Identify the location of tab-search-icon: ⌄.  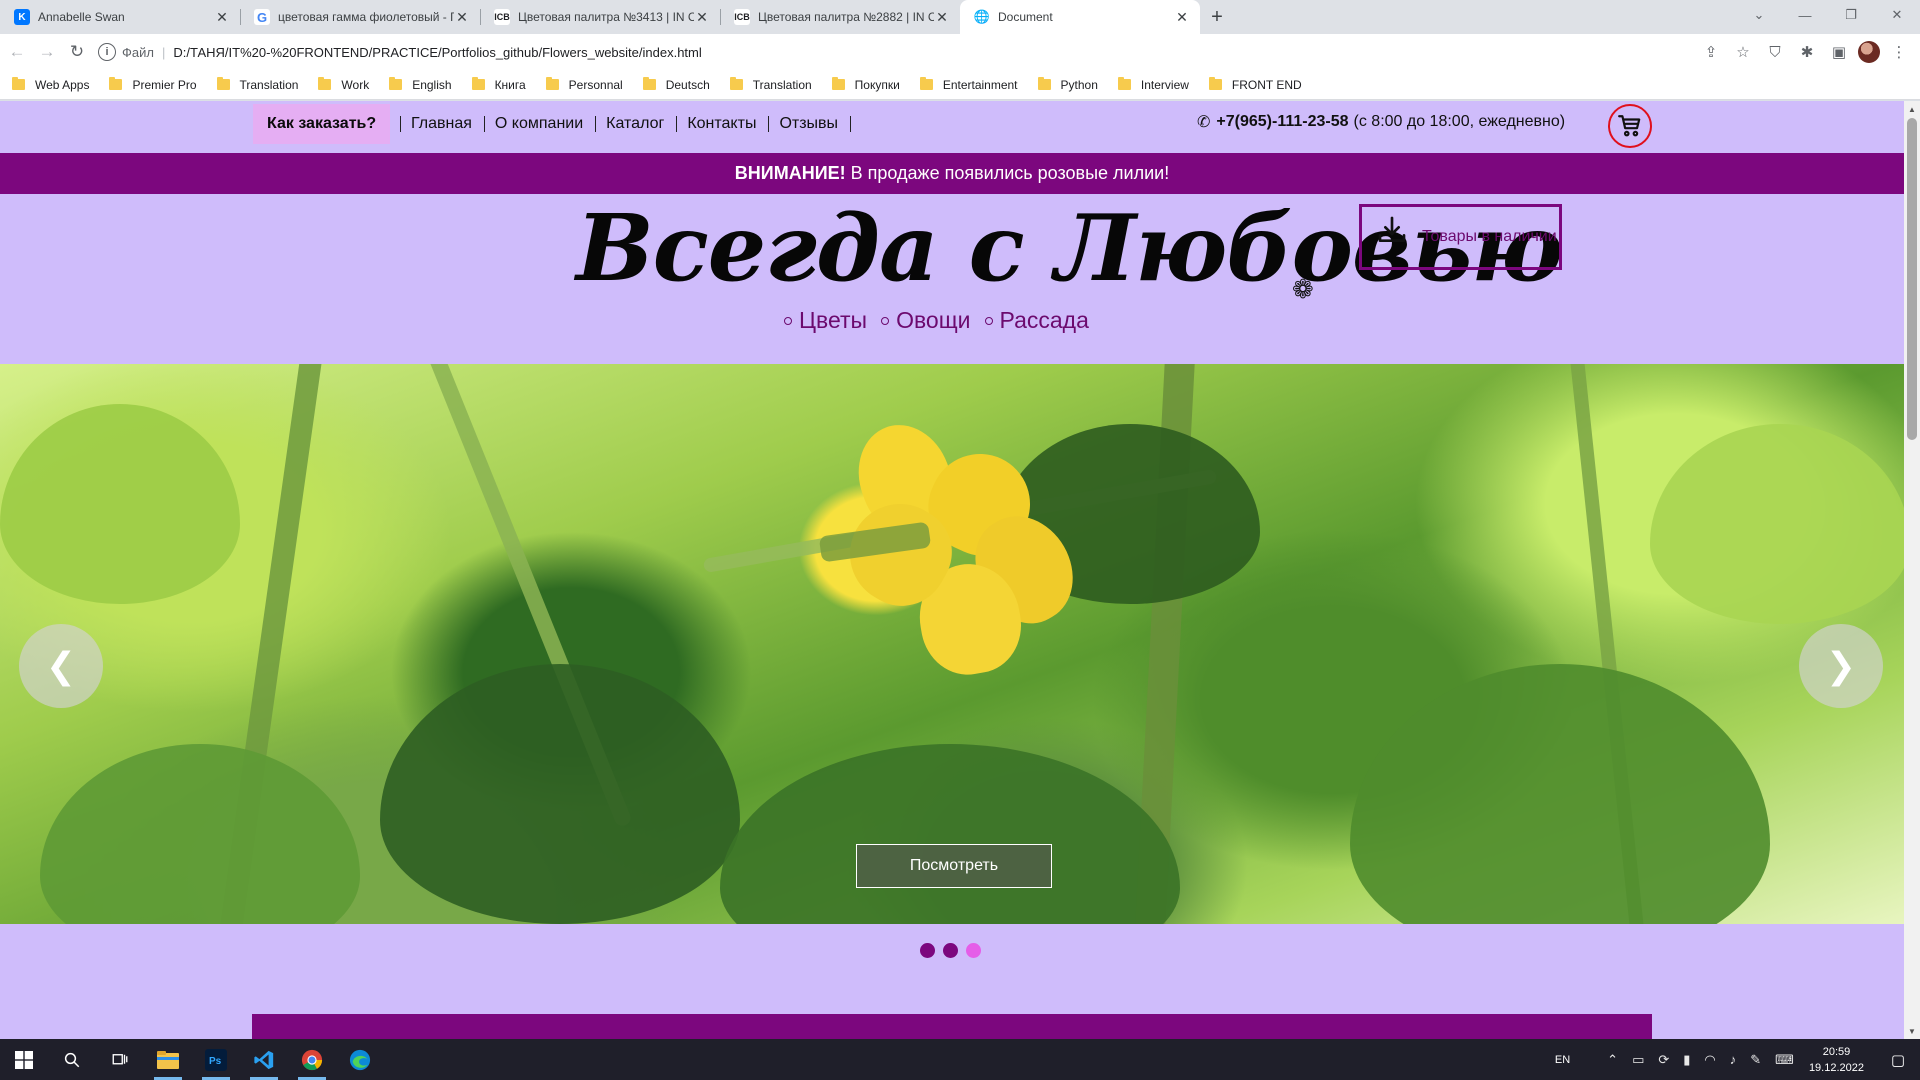
(1759, 15).